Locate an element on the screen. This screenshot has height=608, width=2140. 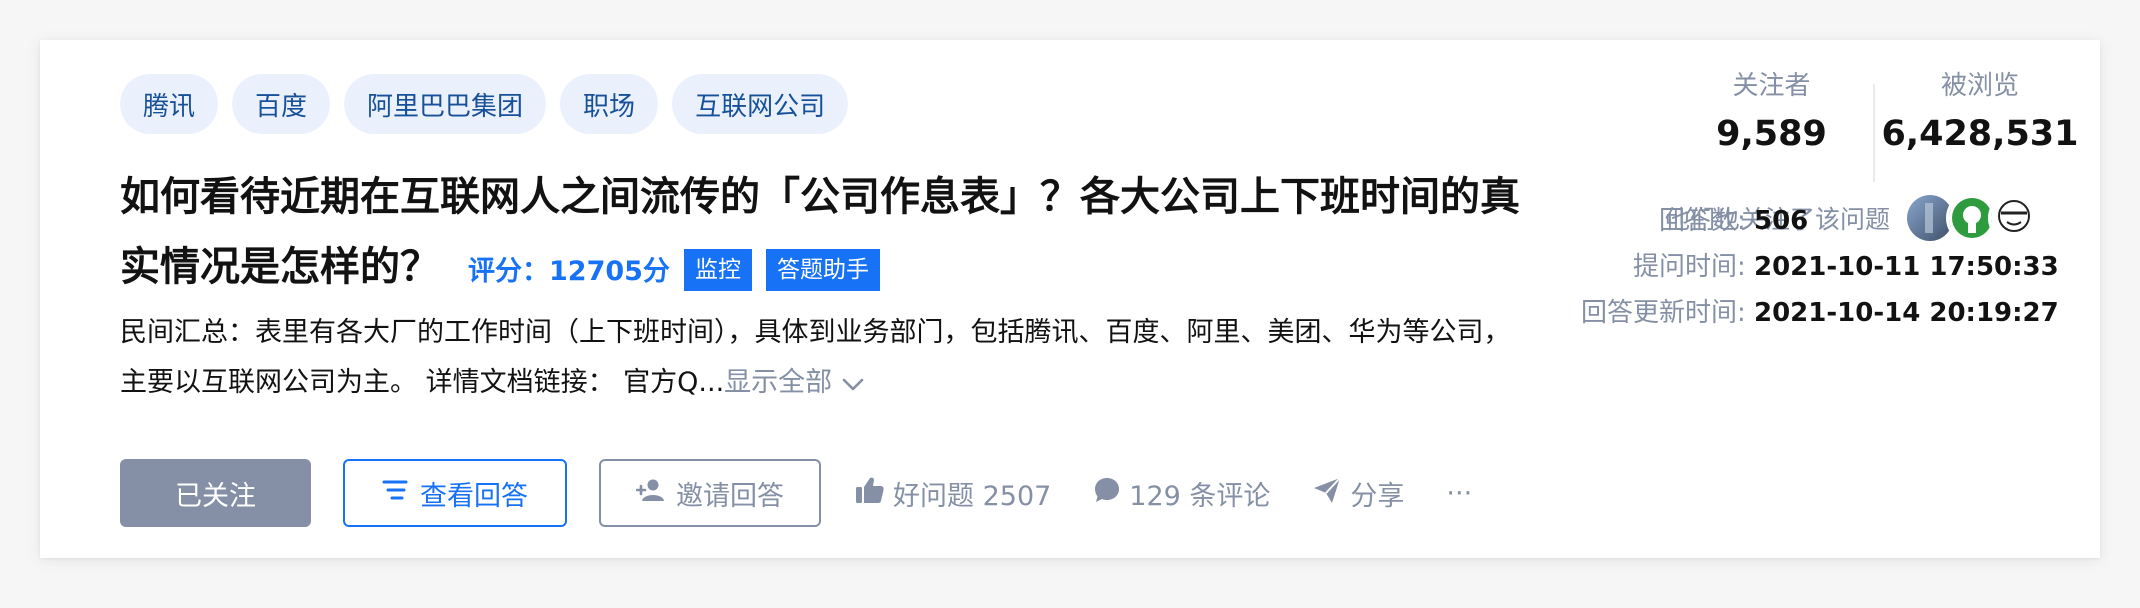
answers-count-label: 回答数: is located at coordinates (1702, 221).